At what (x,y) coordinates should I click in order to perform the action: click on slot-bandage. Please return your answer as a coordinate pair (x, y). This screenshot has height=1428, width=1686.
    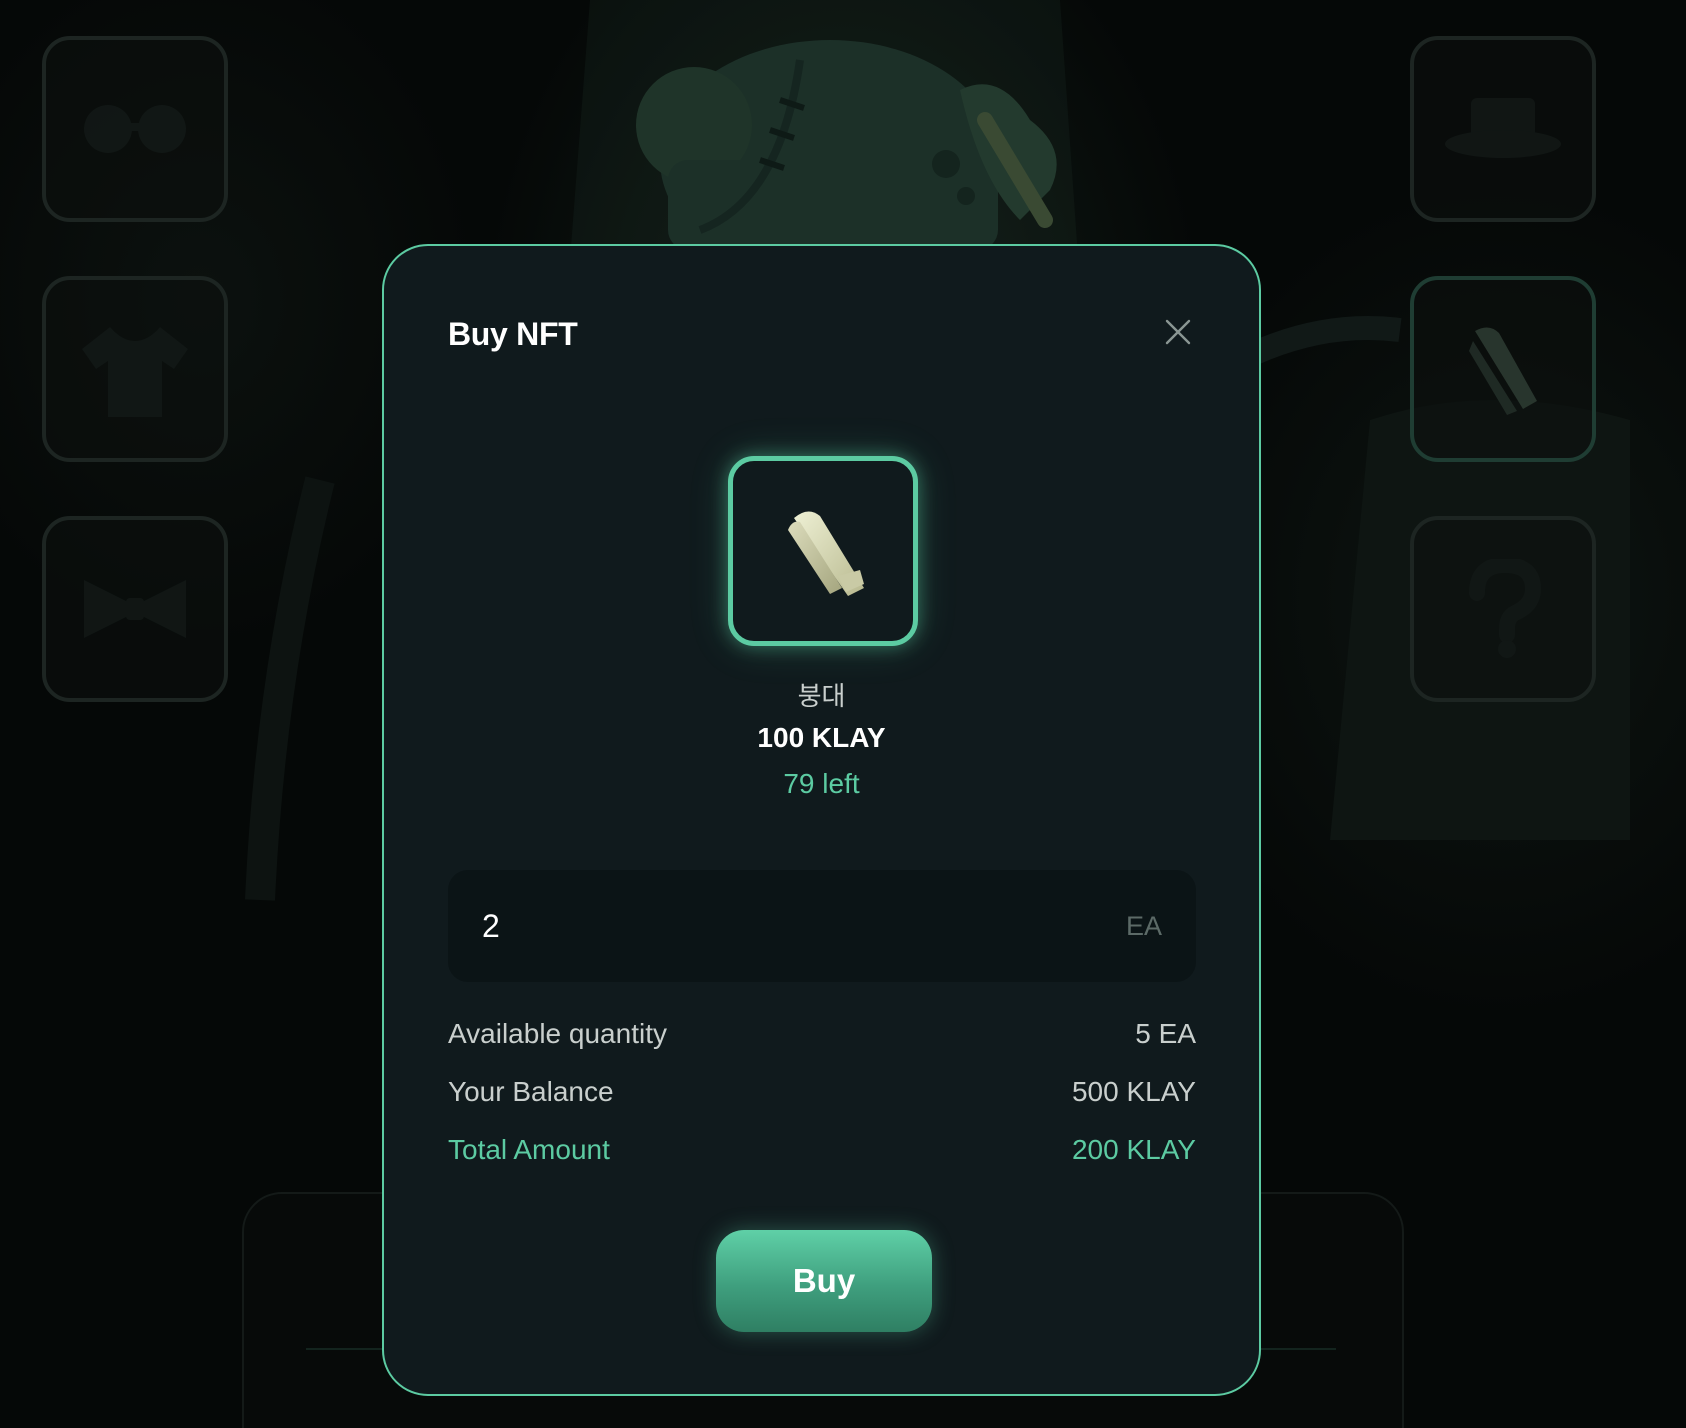
    Looking at the image, I should click on (1503, 369).